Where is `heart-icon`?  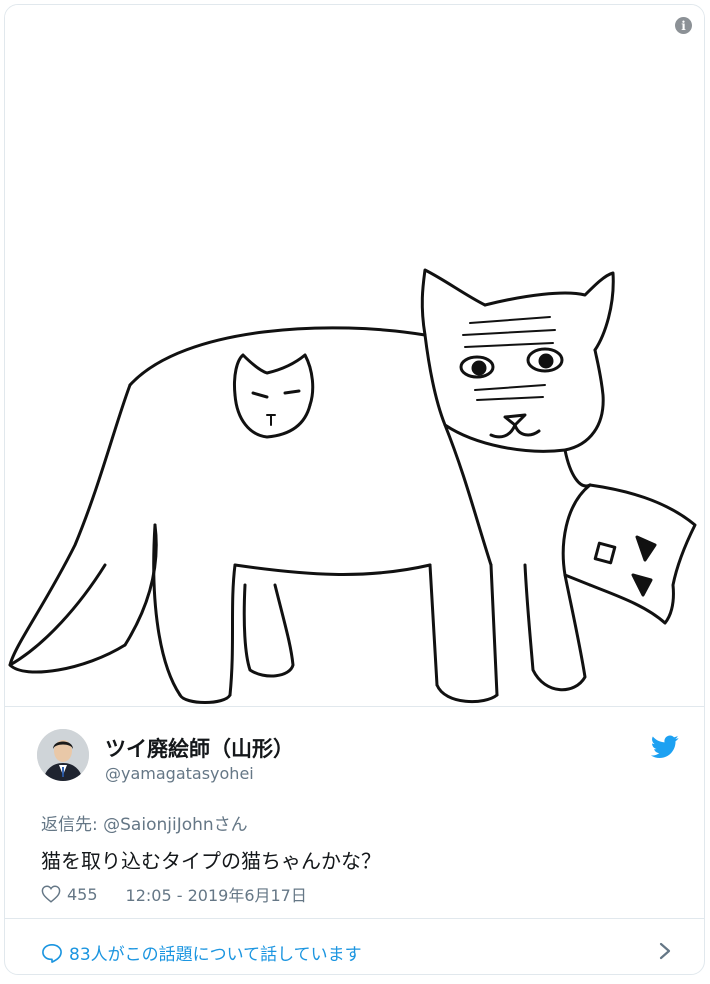 heart-icon is located at coordinates (51, 894).